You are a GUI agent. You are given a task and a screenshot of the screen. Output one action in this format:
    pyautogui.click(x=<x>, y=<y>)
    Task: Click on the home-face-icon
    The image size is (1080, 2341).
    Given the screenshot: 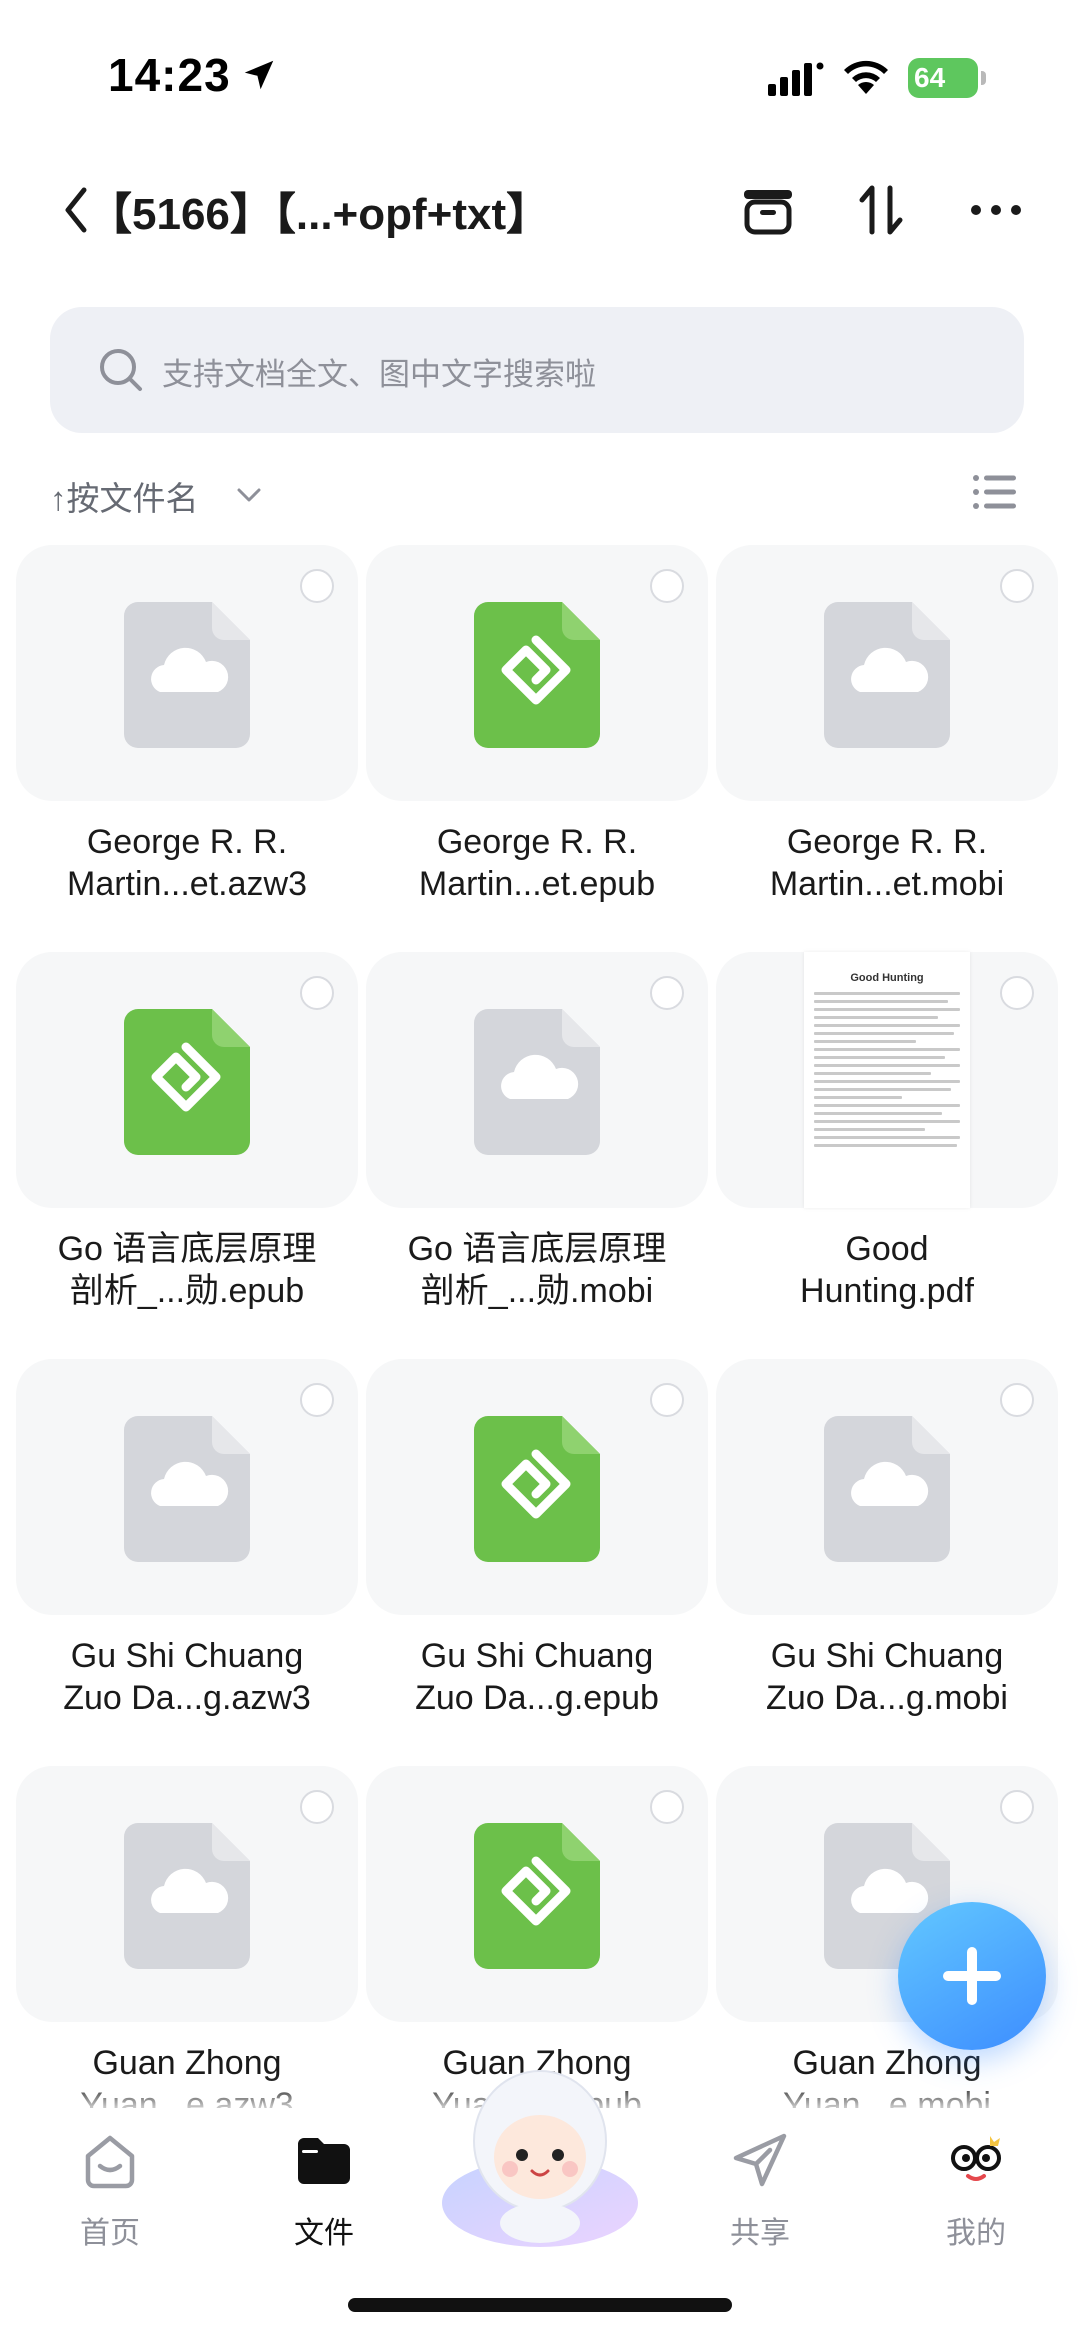 What is the action you would take?
    pyautogui.click(x=110, y=2162)
    